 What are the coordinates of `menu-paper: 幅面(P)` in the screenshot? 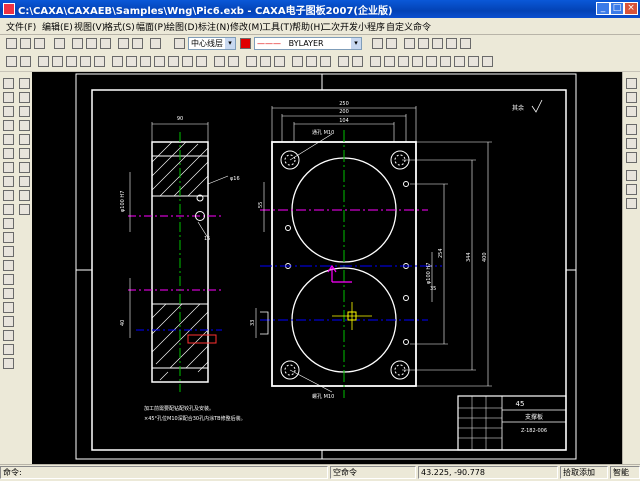 It's located at (151, 26).